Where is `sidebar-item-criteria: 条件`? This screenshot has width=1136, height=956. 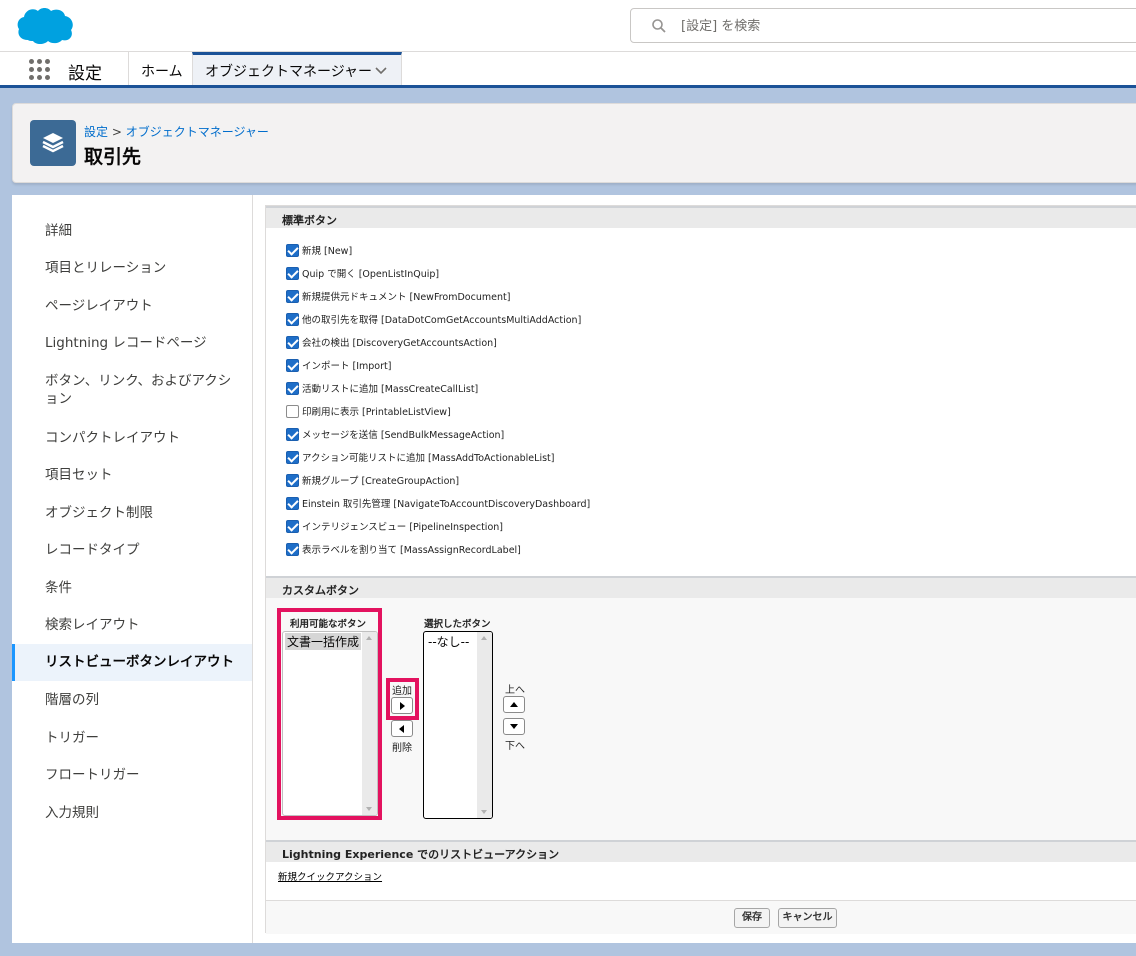
sidebar-item-criteria: 条件 is located at coordinates (132, 588).